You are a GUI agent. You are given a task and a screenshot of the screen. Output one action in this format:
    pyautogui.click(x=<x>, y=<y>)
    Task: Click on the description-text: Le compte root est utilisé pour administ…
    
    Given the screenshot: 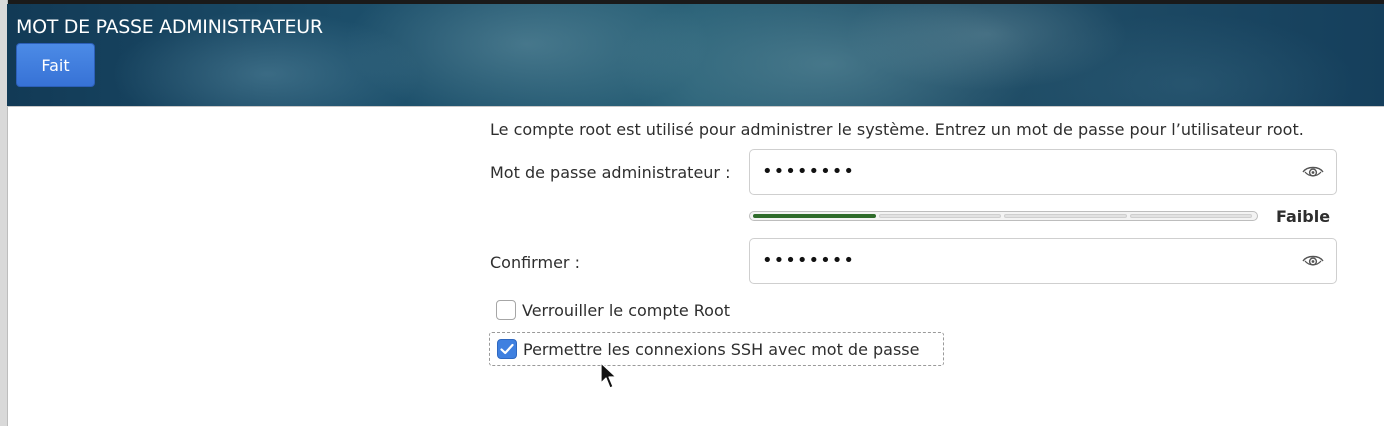 What is the action you would take?
    pyautogui.click(x=897, y=129)
    